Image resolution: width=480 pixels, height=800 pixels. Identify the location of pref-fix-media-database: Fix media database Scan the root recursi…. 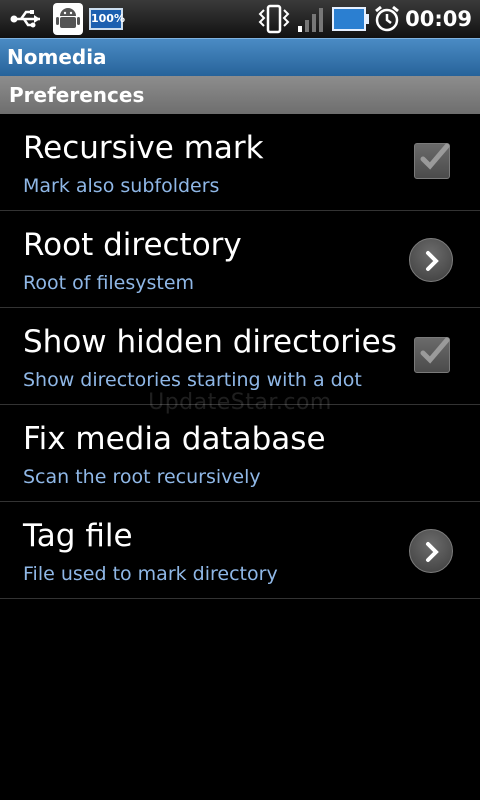
(240, 453).